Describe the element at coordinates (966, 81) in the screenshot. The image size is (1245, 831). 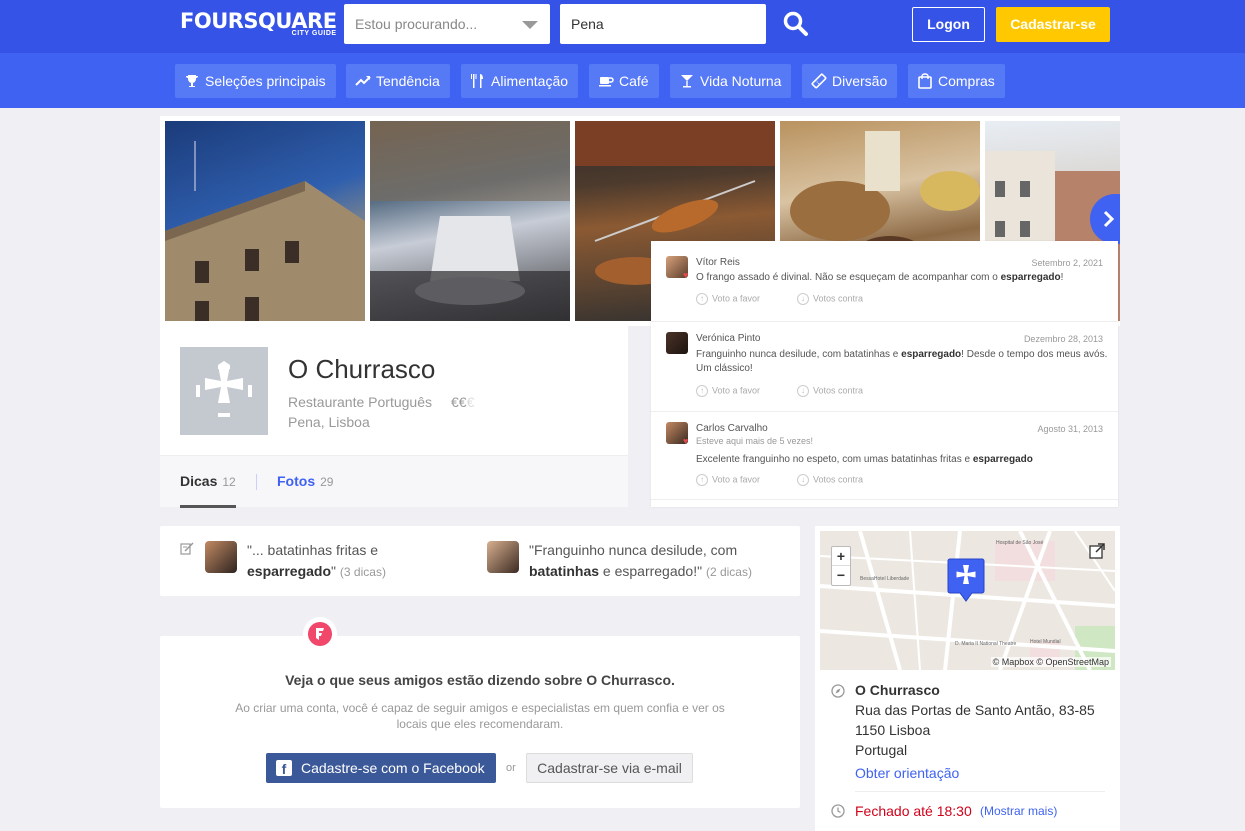
I see `category-label: Compras` at that location.